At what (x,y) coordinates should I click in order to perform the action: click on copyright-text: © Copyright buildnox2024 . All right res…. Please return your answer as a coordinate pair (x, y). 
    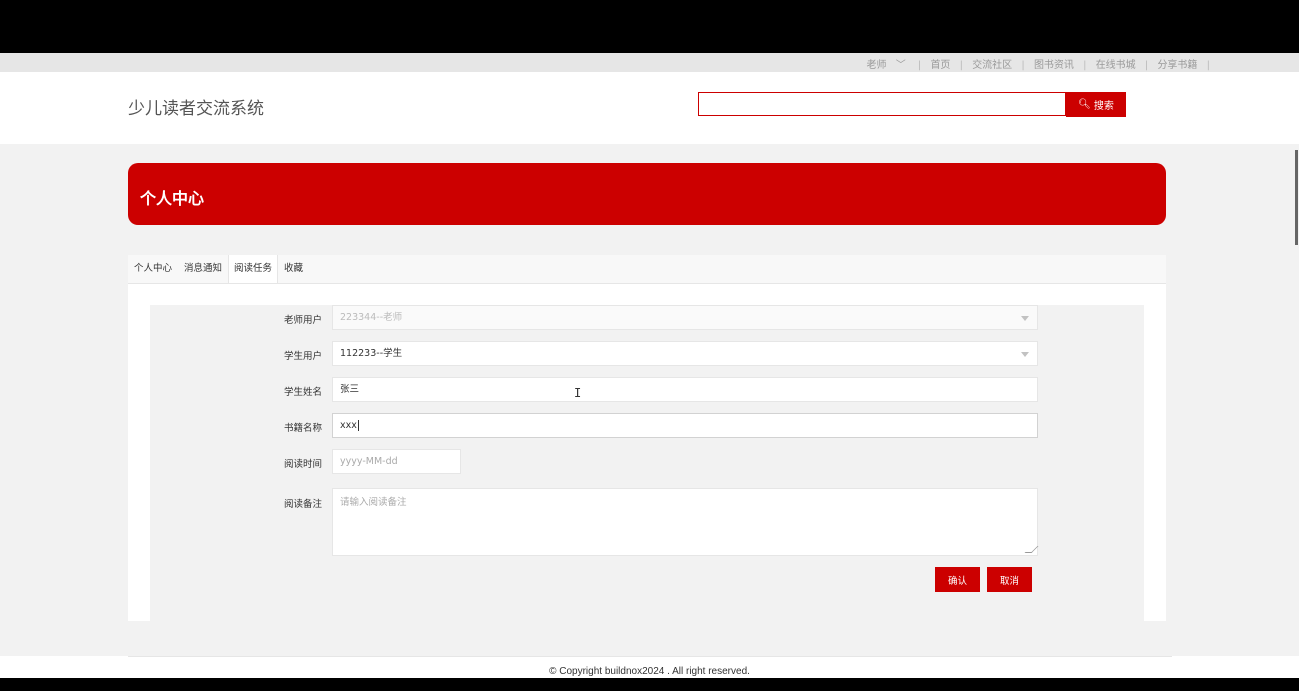
    Looking at the image, I should click on (649, 671).